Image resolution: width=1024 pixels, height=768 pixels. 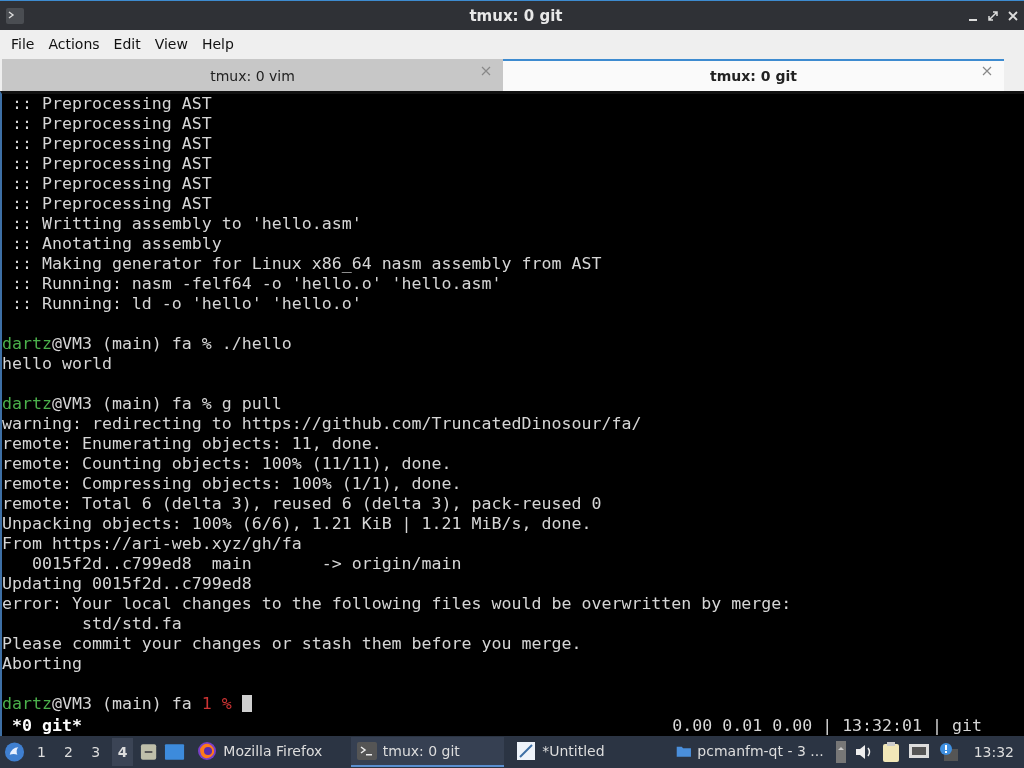 I want to click on terminal-line: :: Making generator for Linux x86_64 nasm assembly from AST, so click(x=307, y=264).